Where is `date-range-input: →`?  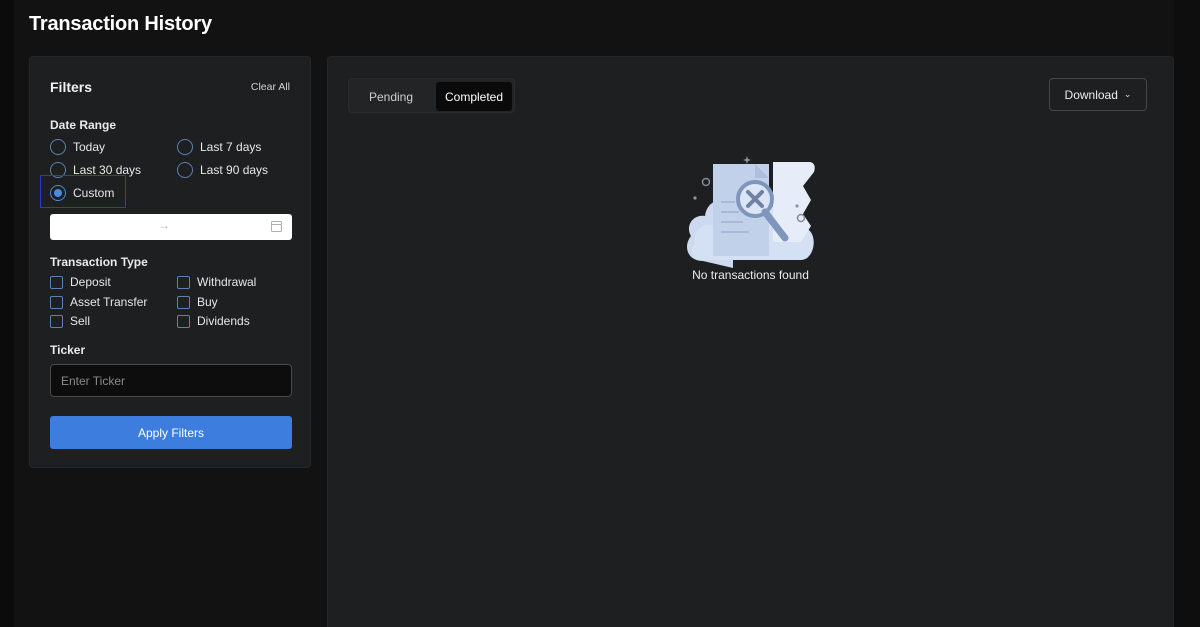 date-range-input: → is located at coordinates (171, 227).